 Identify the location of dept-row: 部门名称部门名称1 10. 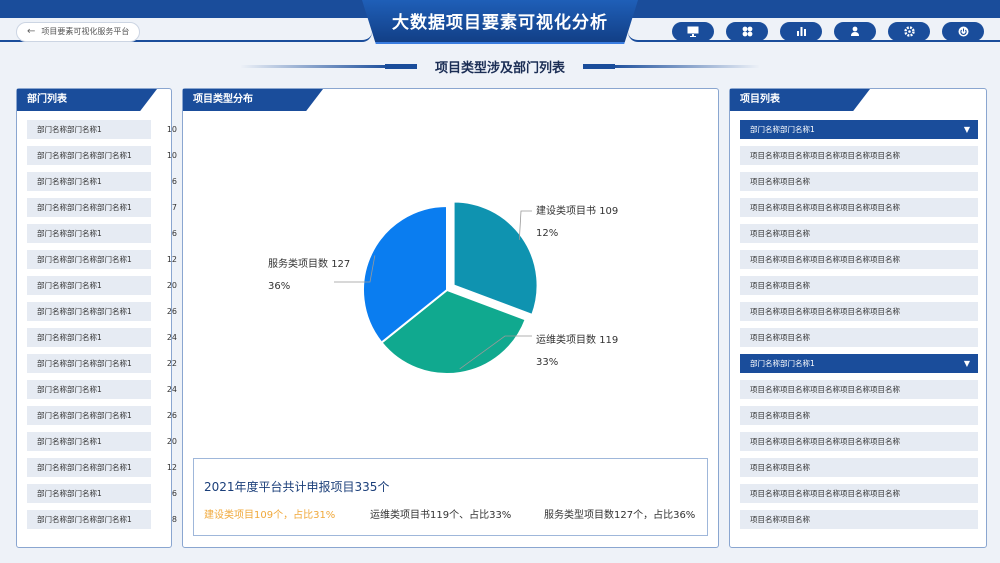
(102, 129).